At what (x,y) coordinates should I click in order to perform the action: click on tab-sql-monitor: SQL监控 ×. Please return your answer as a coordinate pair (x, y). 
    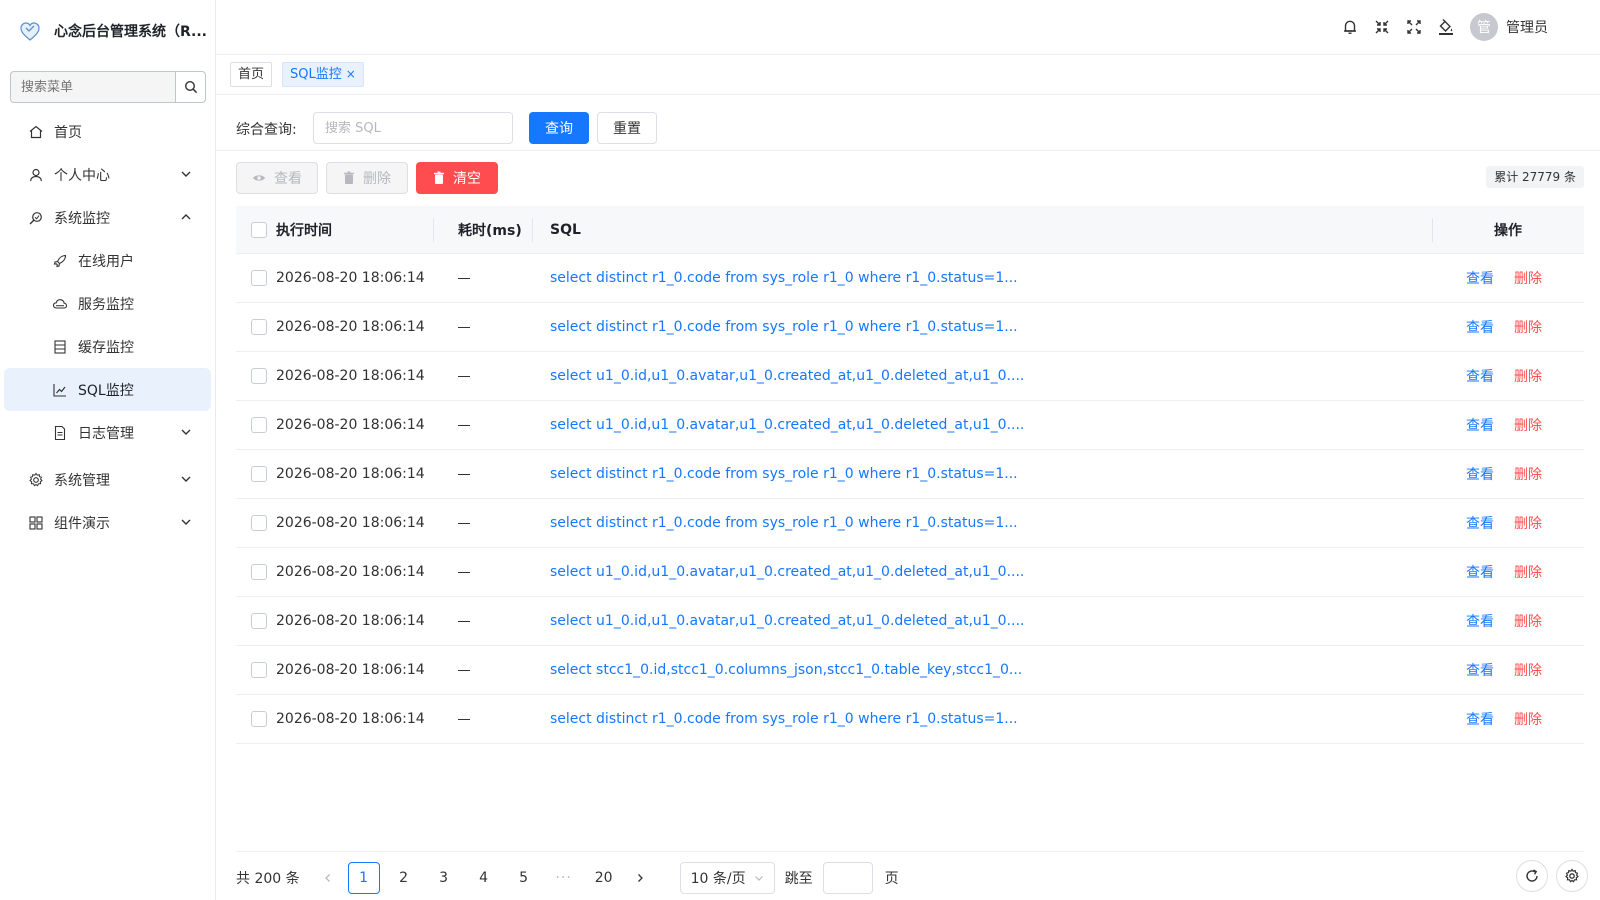
    Looking at the image, I should click on (323, 74).